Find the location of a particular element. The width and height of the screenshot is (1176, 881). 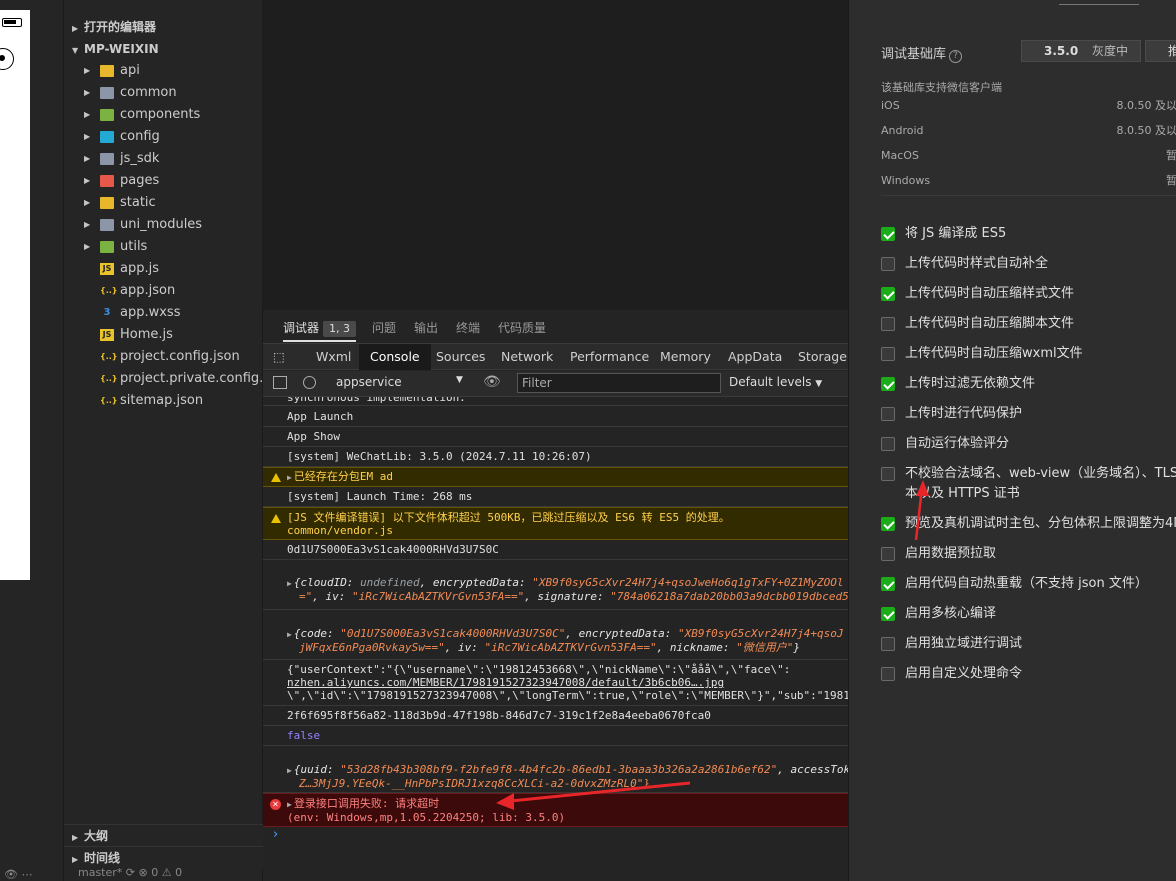

tab-network: Network is located at coordinates (527, 357).